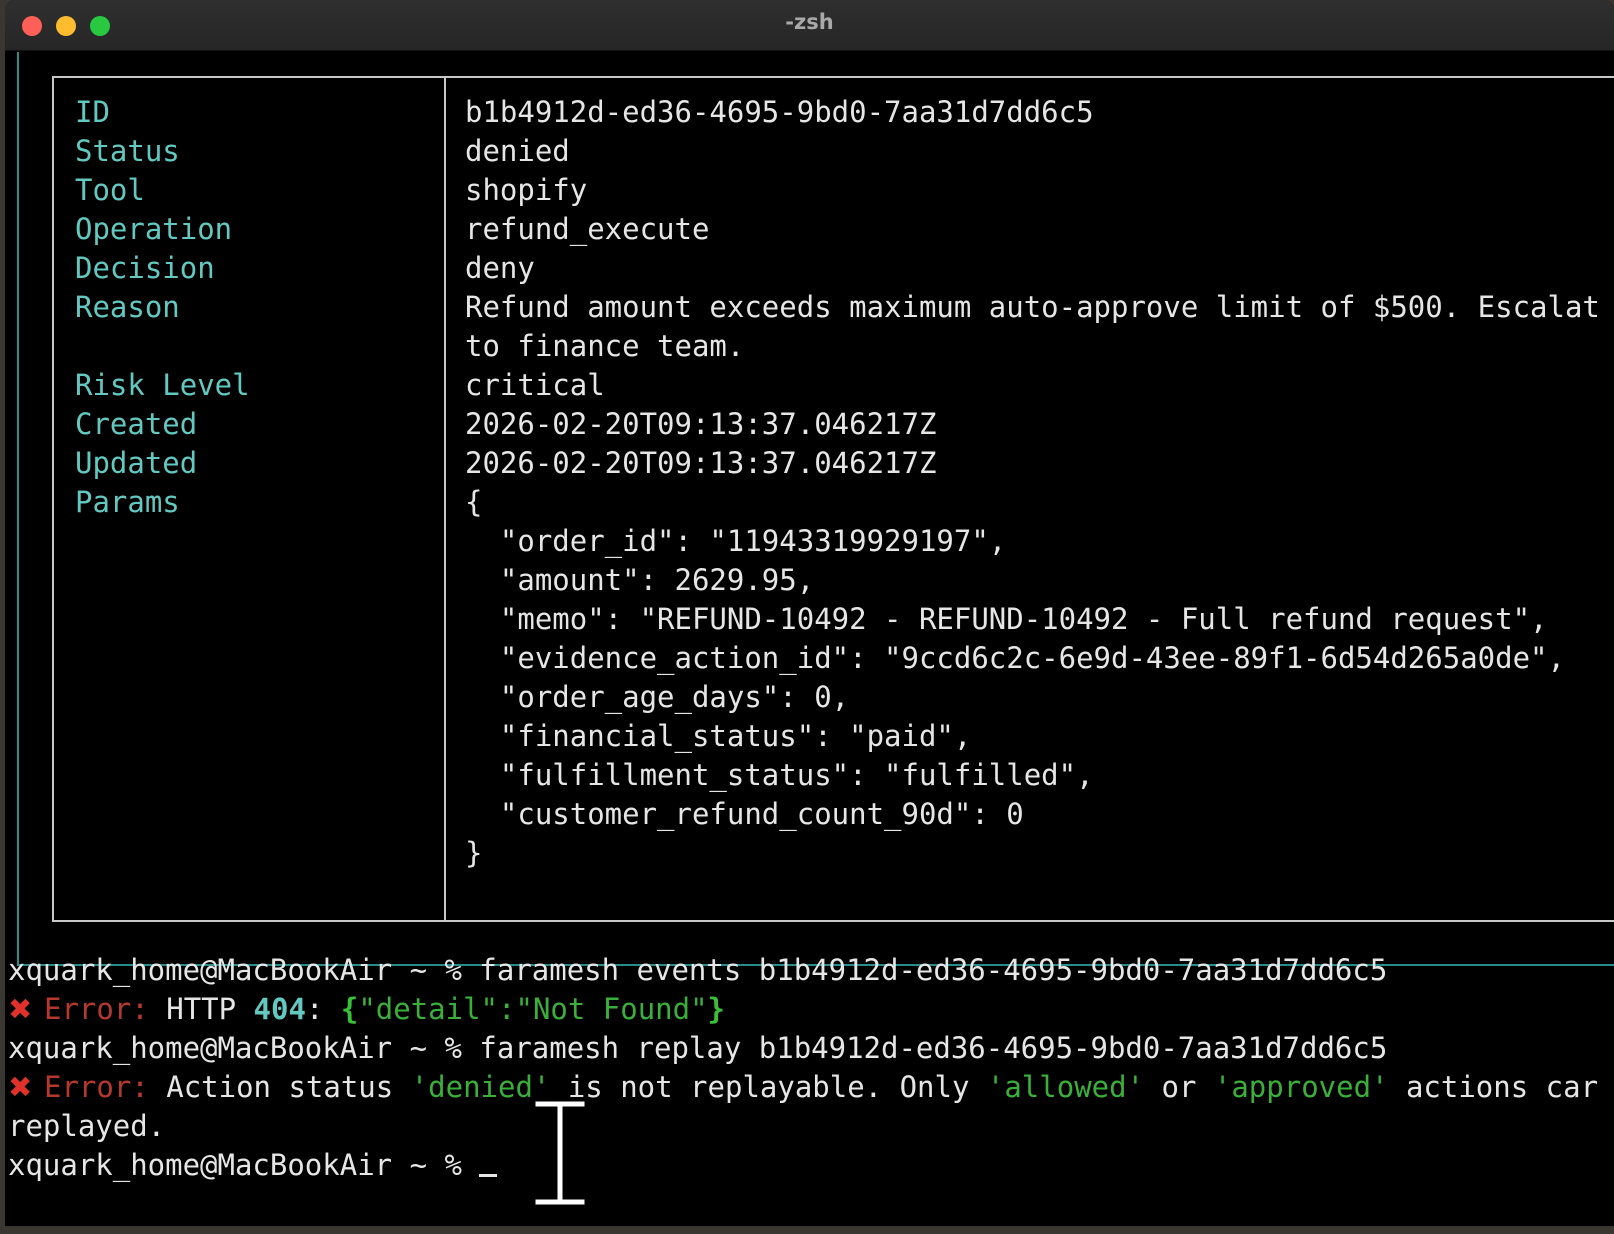 The width and height of the screenshot is (1614, 1234). What do you see at coordinates (1179, 1087) in the screenshot?
I see `error-text: or` at bounding box center [1179, 1087].